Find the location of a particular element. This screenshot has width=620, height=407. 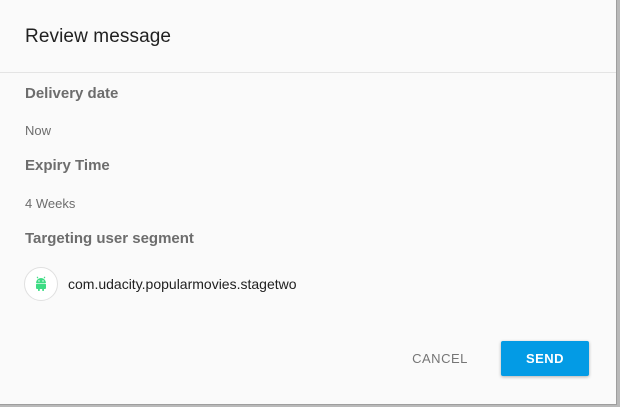

expiry-time-label: Expiry Time is located at coordinates (67, 165).